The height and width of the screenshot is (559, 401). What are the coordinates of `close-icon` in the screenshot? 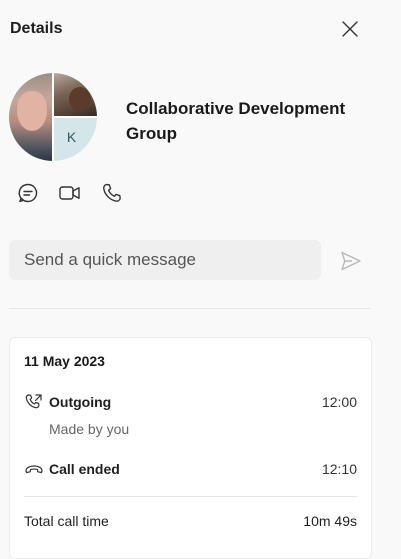 It's located at (350, 29).